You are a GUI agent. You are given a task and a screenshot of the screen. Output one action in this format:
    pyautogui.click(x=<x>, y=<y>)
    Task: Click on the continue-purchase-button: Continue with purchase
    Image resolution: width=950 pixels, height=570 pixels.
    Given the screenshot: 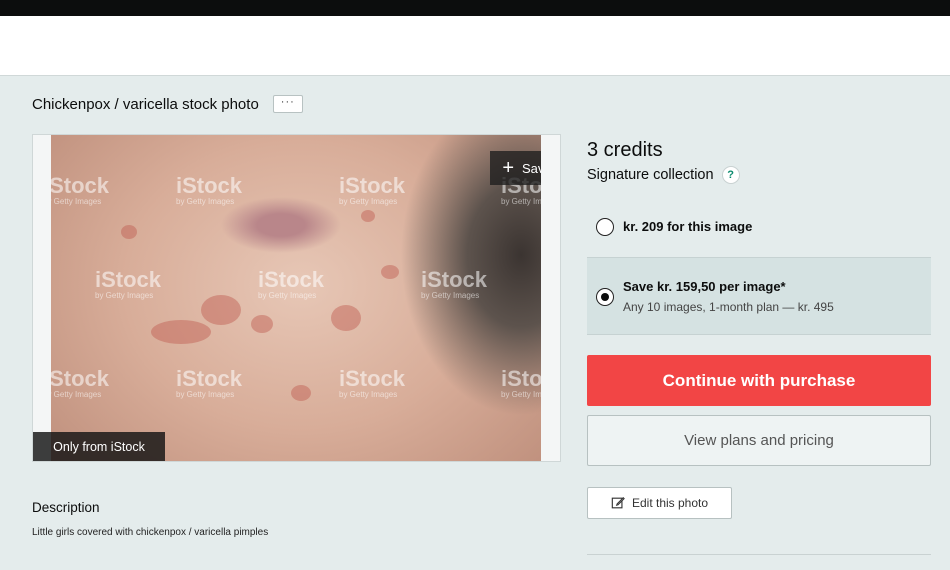 What is the action you would take?
    pyautogui.click(x=759, y=380)
    